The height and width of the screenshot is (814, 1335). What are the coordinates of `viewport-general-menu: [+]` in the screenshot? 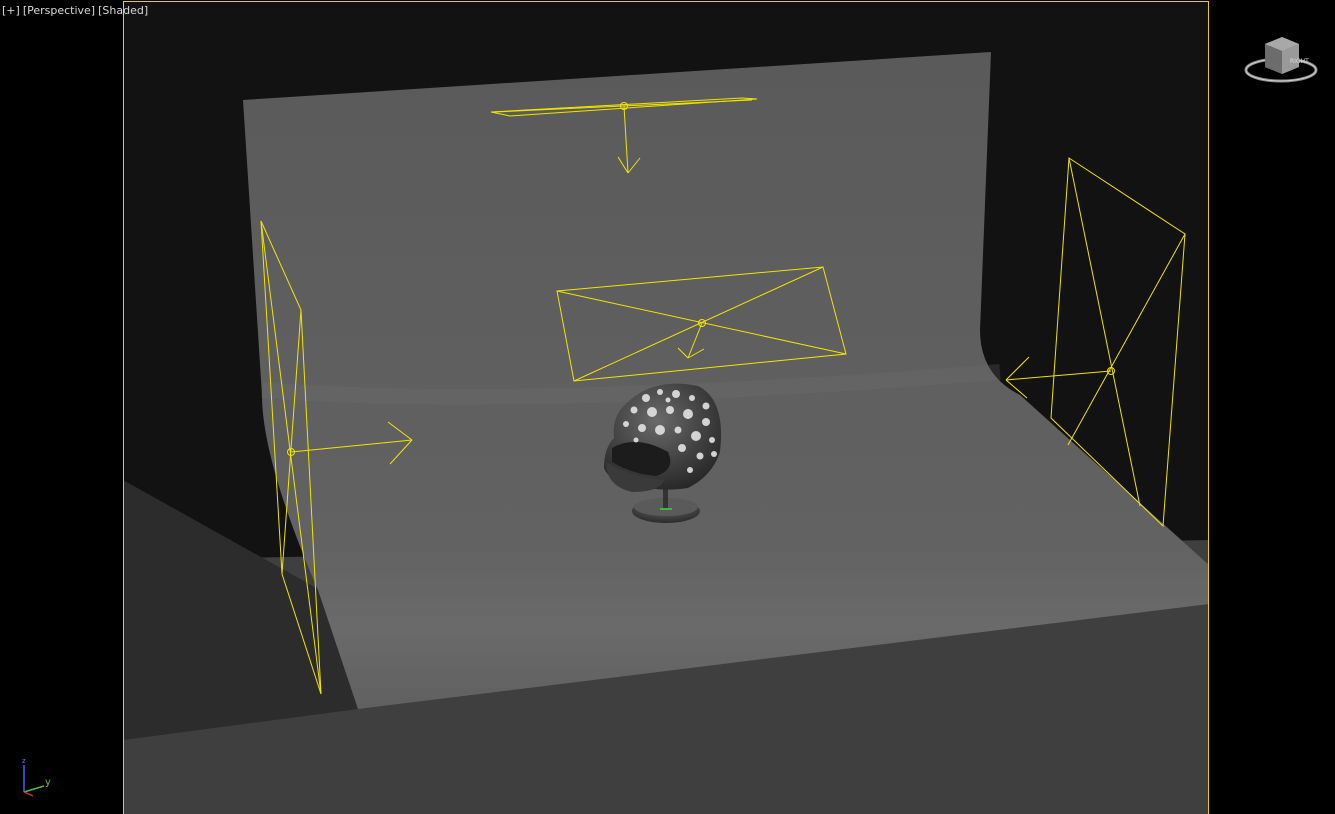 It's located at (11, 10).